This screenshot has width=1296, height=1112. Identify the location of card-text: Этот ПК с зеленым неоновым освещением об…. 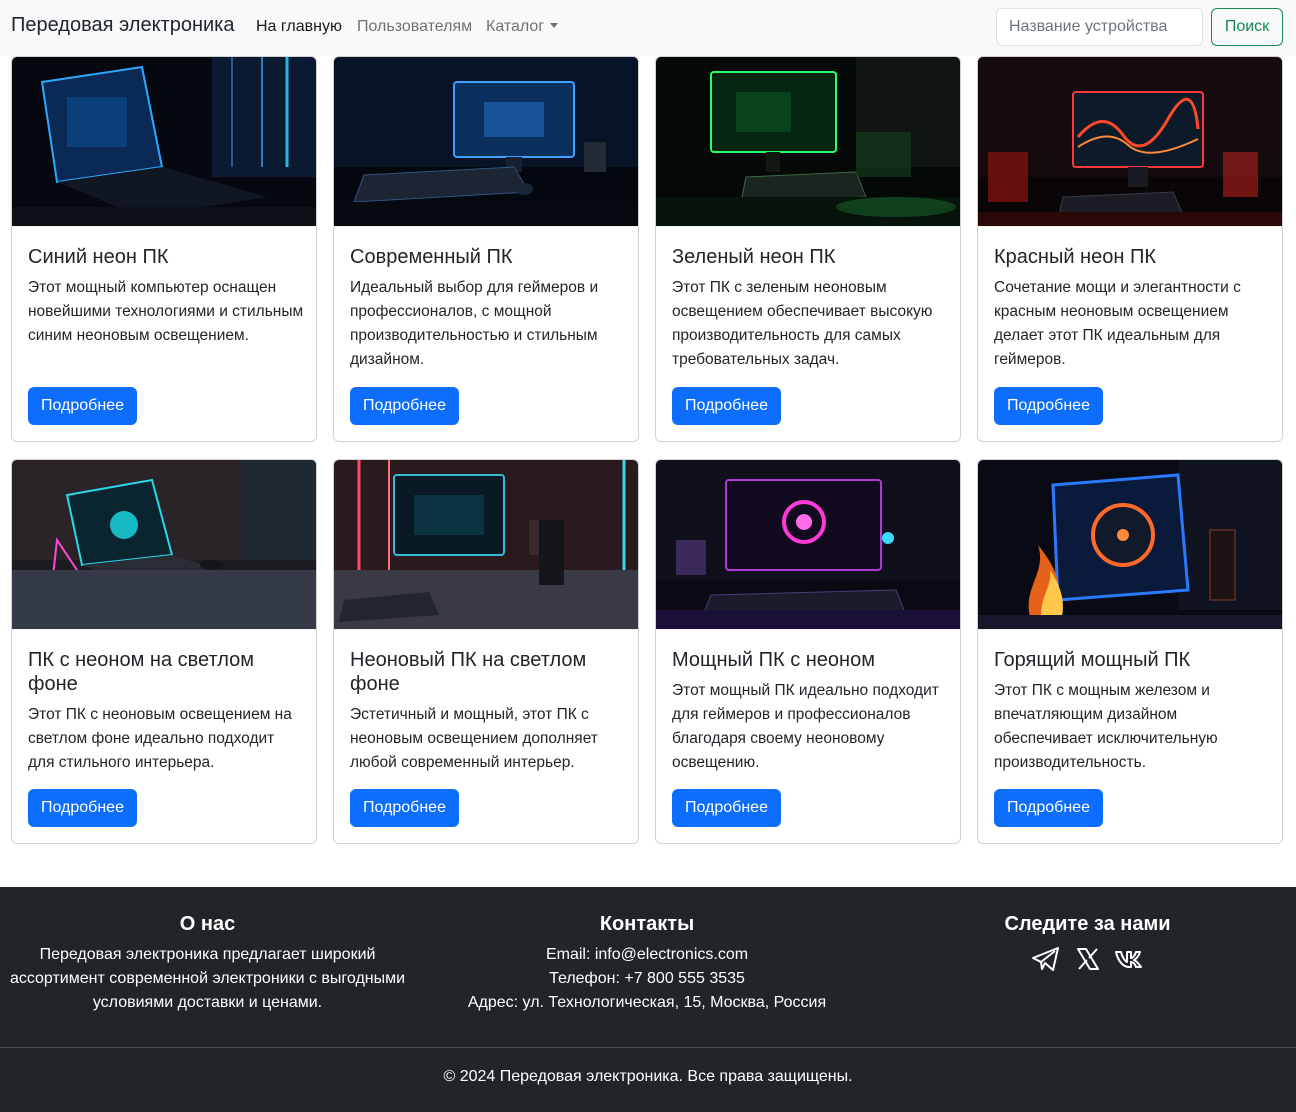
(802, 323).